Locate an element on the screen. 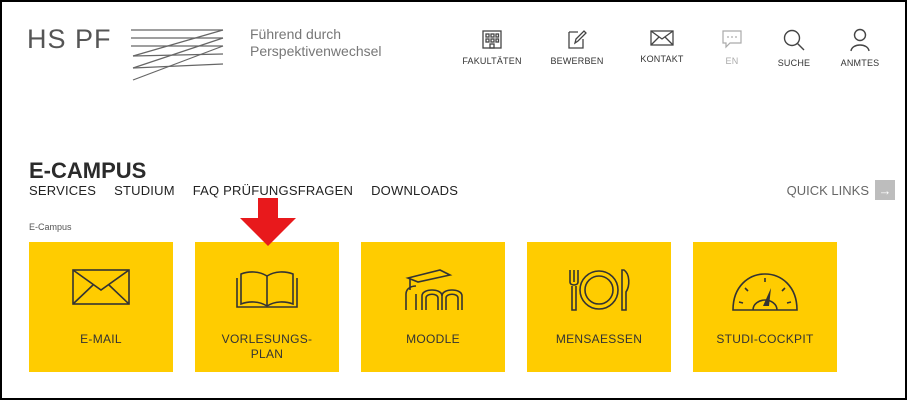 This screenshot has width=907, height=400. tile-vorlesungsplan: VORLESUNGS- PLAN is located at coordinates (267, 307).